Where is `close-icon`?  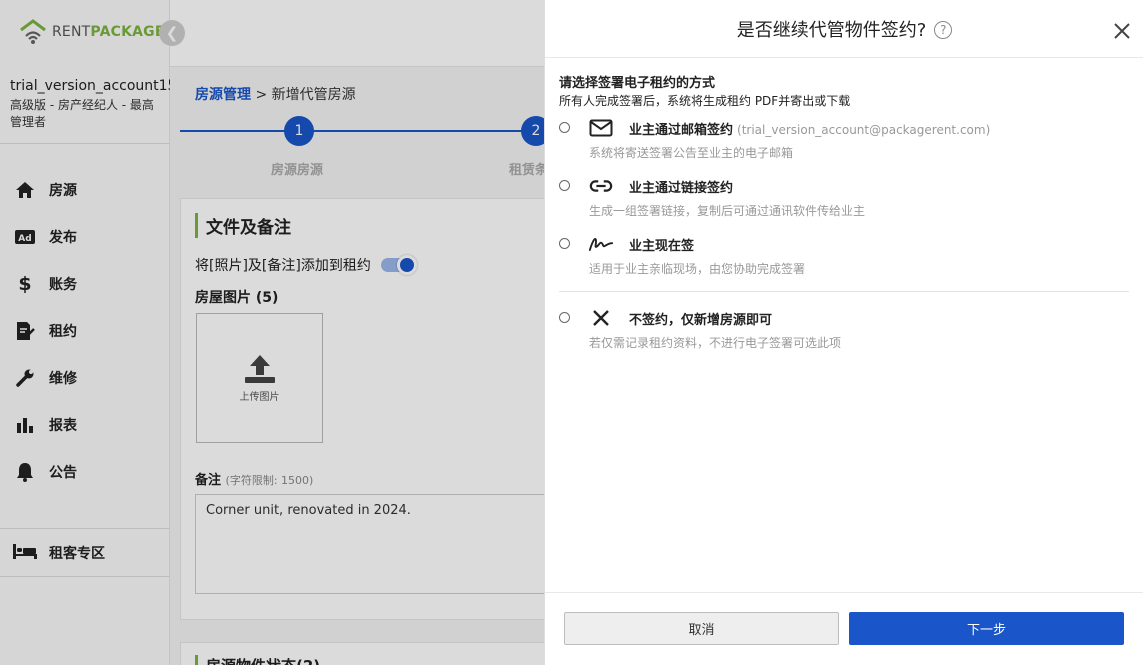
close-icon is located at coordinates (1122, 31).